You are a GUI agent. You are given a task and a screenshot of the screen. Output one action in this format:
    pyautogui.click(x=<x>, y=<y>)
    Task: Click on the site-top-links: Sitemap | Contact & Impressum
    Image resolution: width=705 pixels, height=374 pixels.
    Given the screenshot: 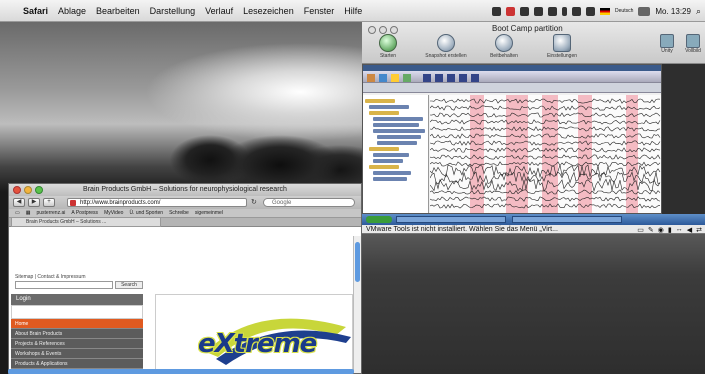 What is the action you would take?
    pyautogui.click(x=50, y=277)
    